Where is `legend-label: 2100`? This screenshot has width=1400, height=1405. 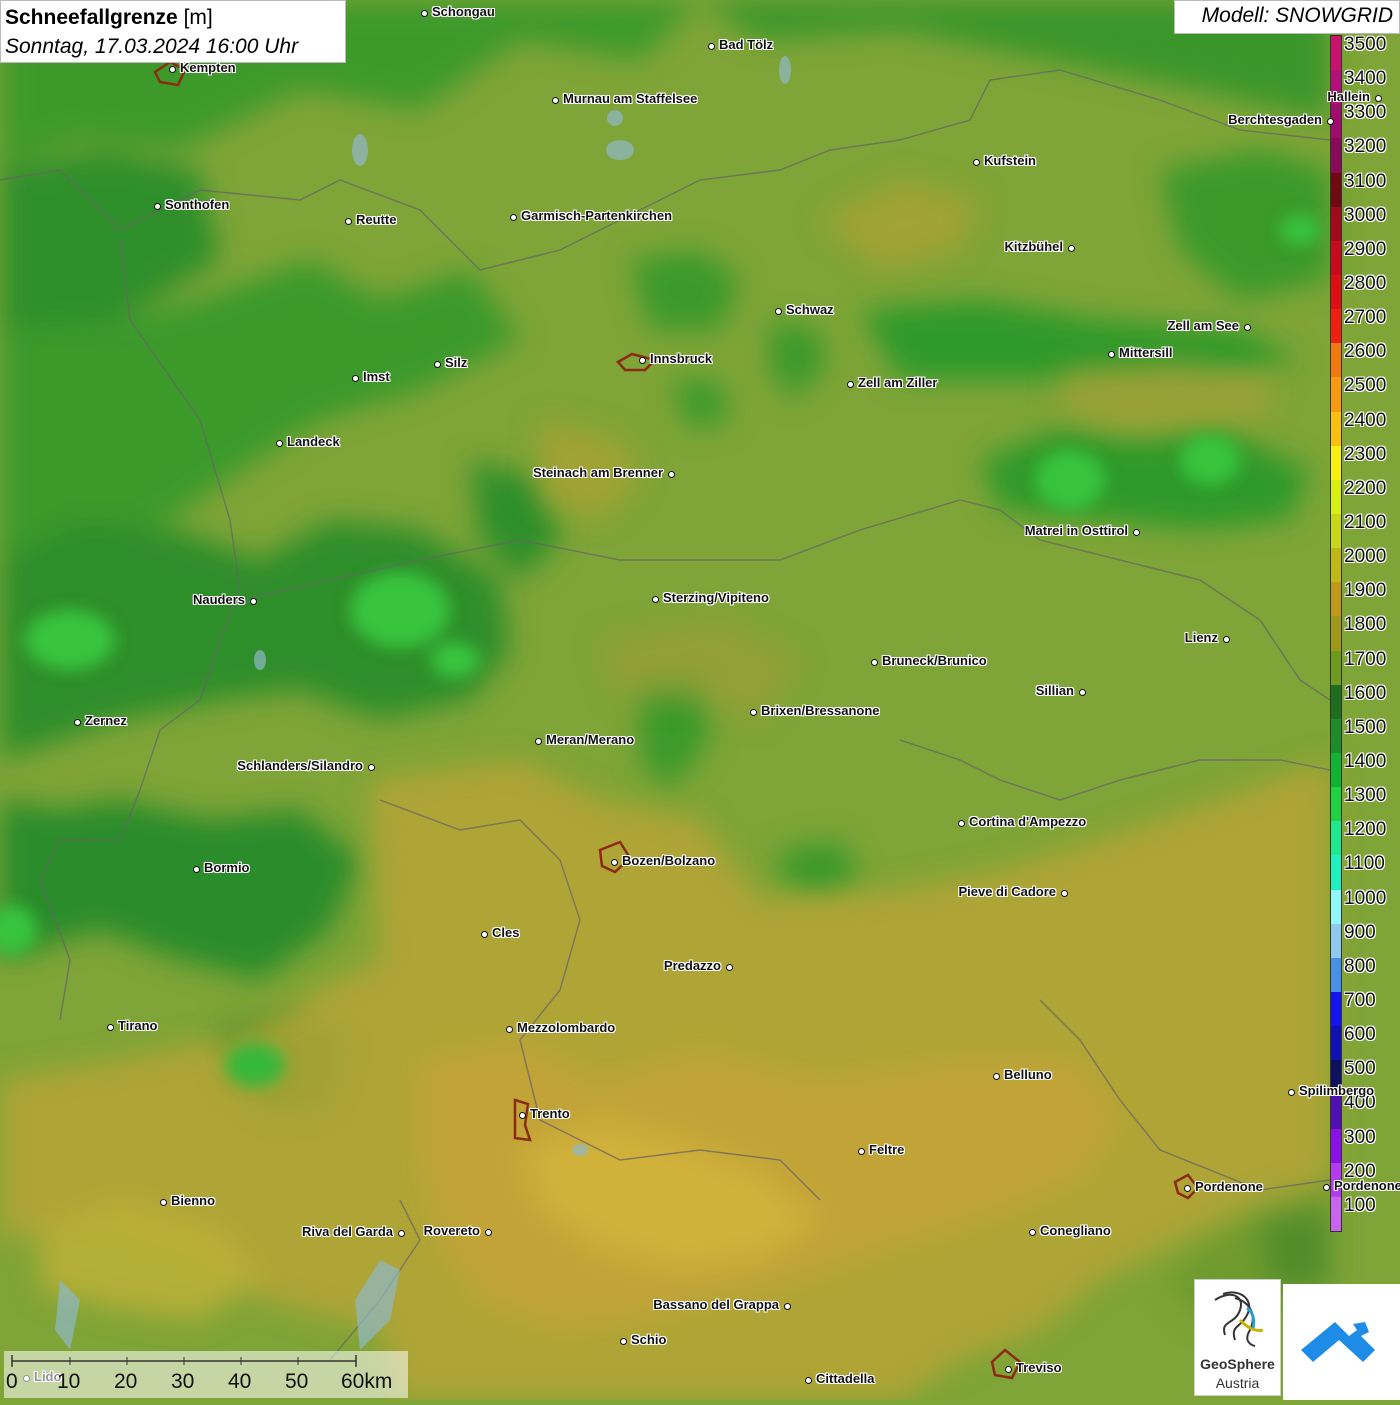
legend-label: 2100 is located at coordinates (1365, 522).